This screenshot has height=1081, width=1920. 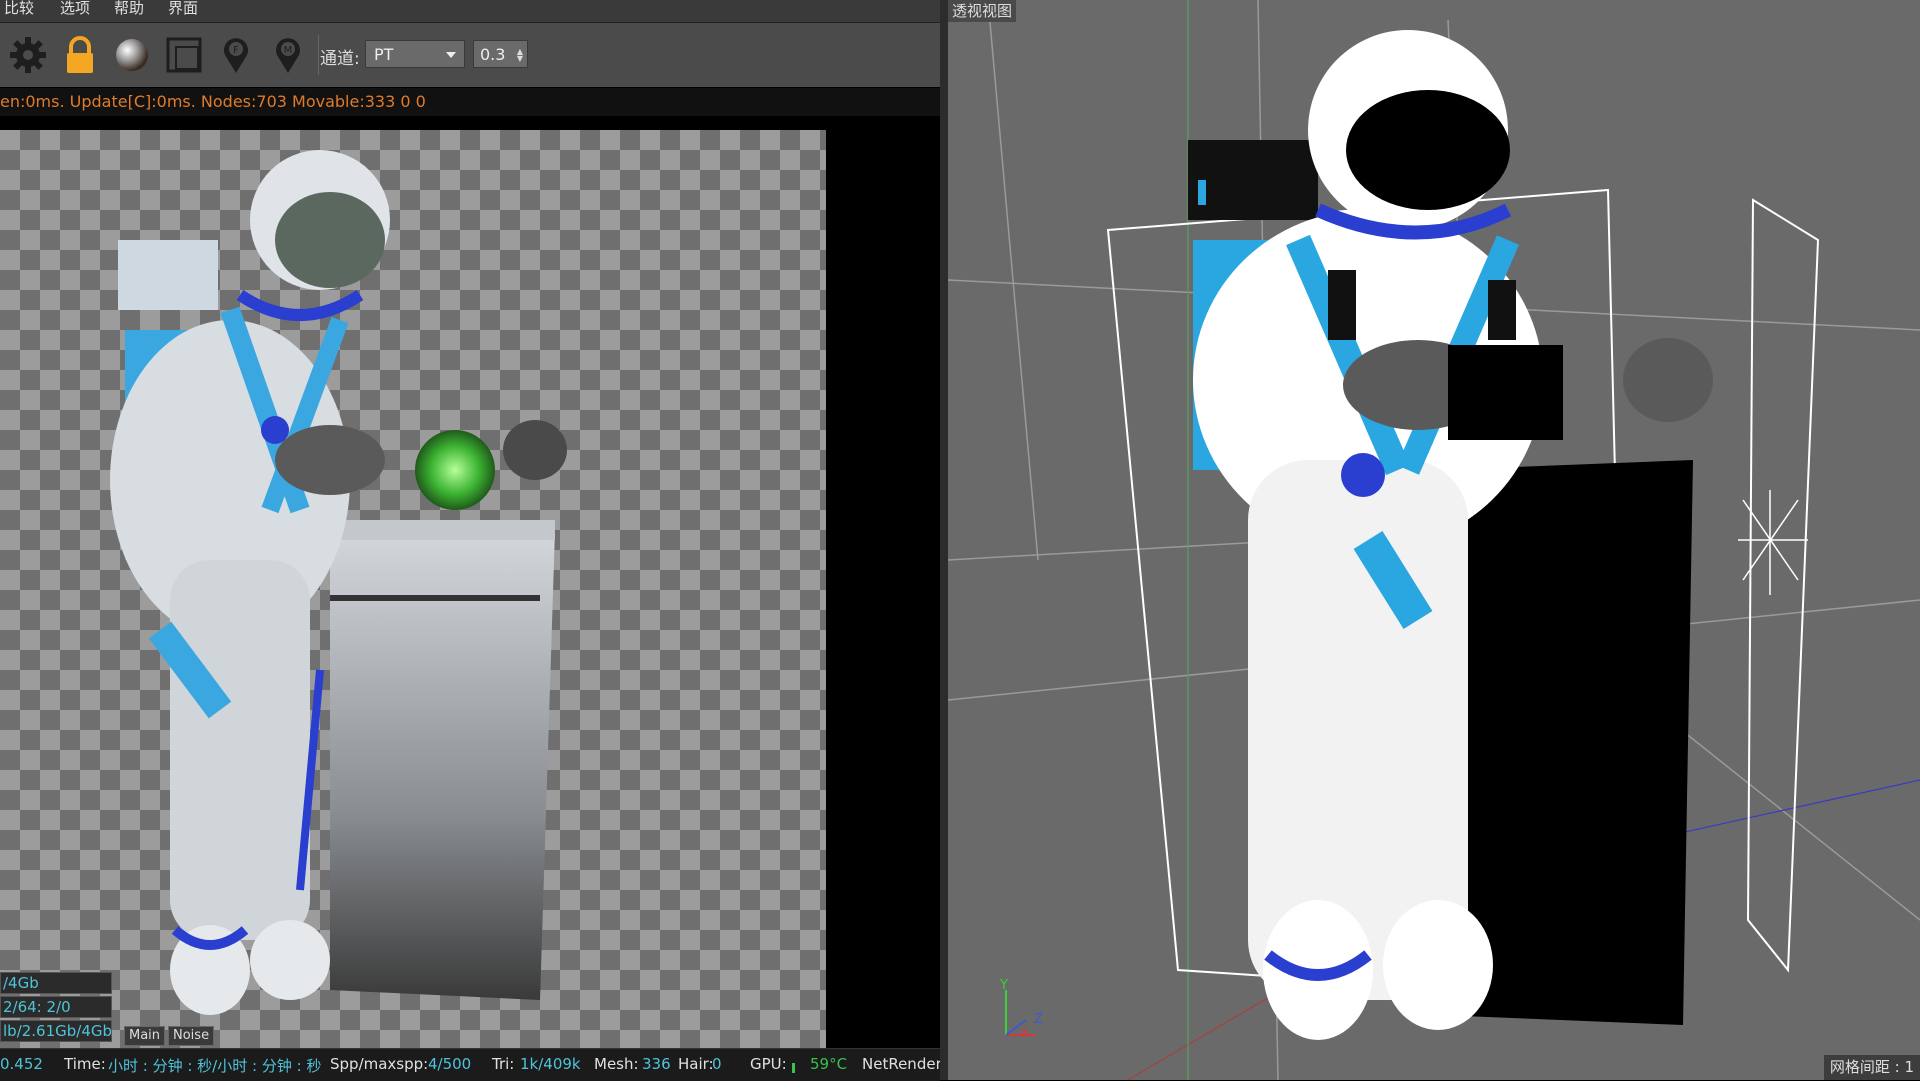 I want to click on axis-x-label: X, so click(x=1024, y=1033).